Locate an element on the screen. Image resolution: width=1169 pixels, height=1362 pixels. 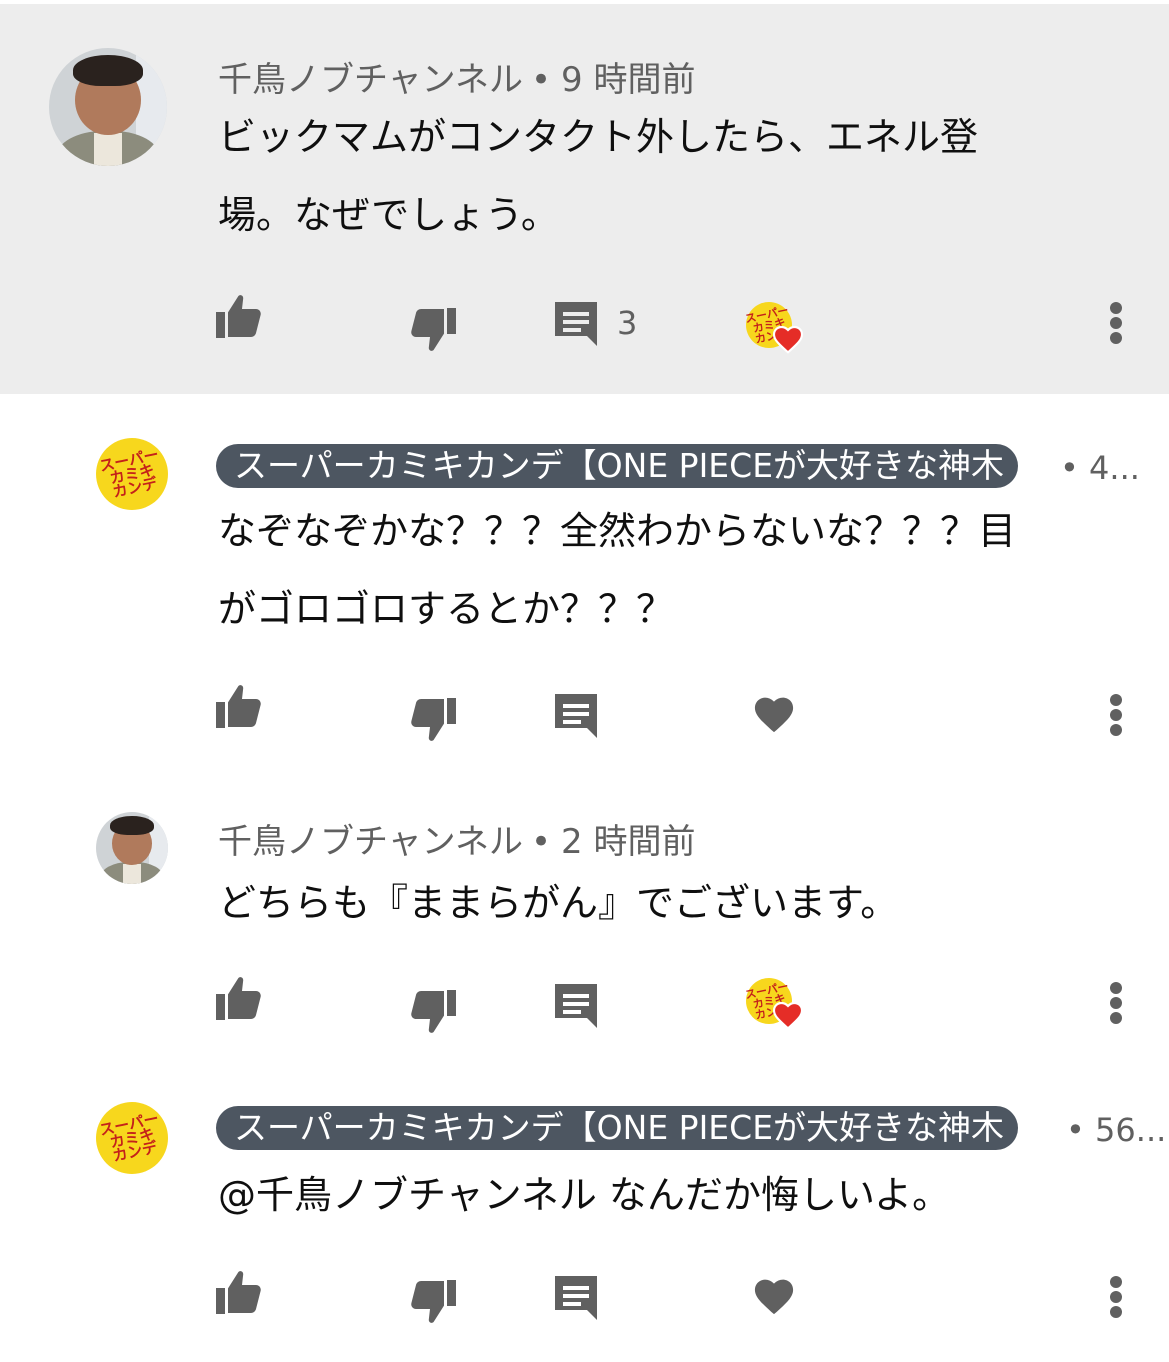
reply-count: 3 is located at coordinates (627, 323).